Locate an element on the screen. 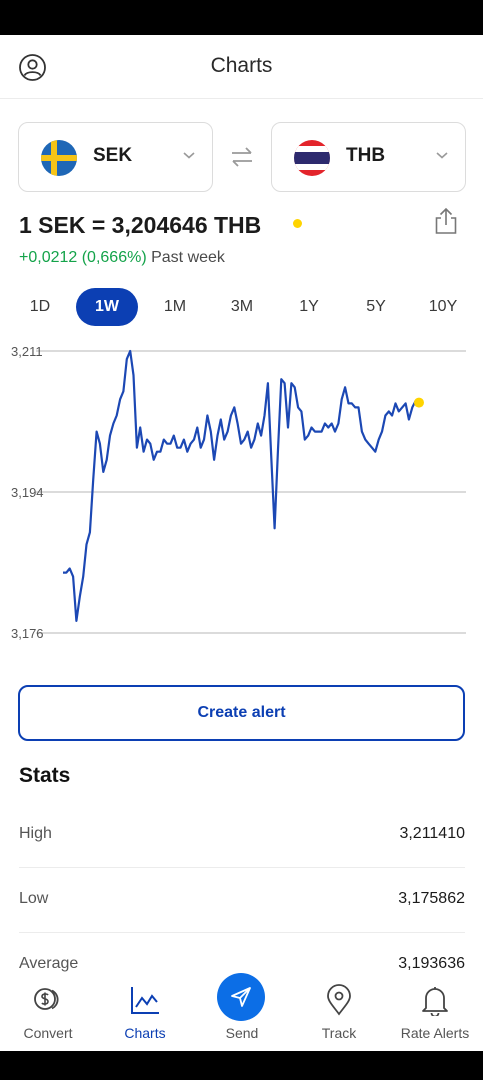 The width and height of the screenshot is (483, 1080). nav-item-track: Track is located at coordinates (339, 1011).